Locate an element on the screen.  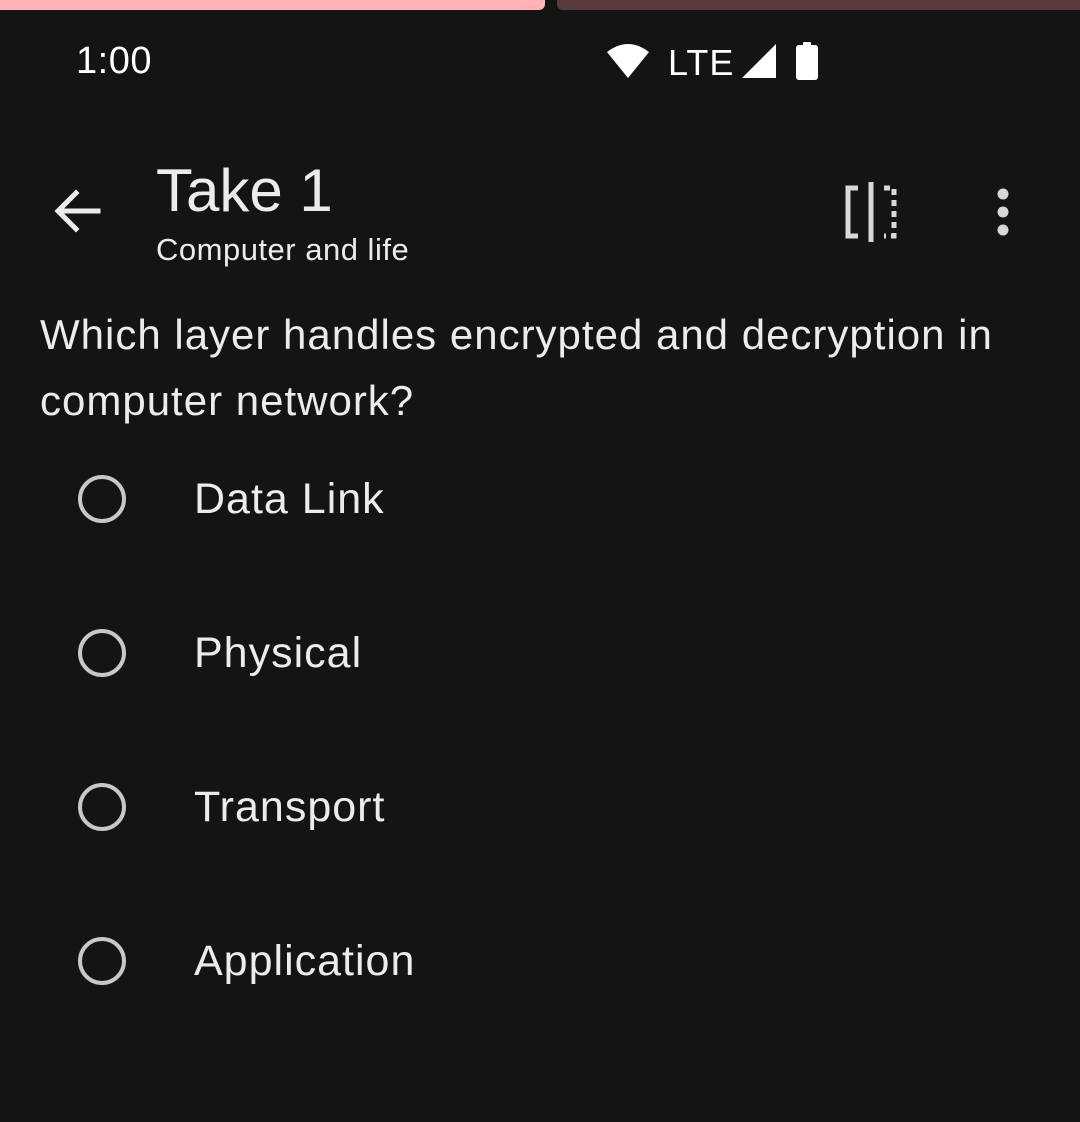
split-view-button is located at coordinates (871, 214).